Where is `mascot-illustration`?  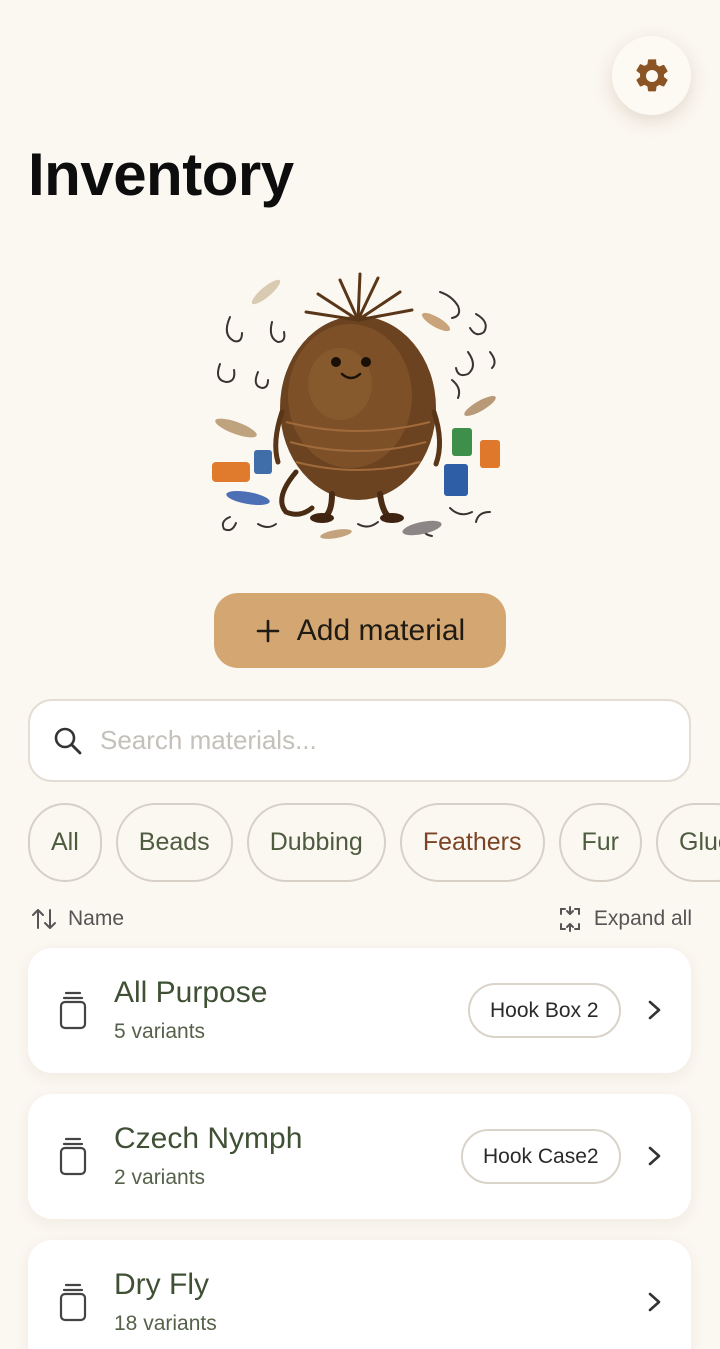
mascot-illustration is located at coordinates (356, 405).